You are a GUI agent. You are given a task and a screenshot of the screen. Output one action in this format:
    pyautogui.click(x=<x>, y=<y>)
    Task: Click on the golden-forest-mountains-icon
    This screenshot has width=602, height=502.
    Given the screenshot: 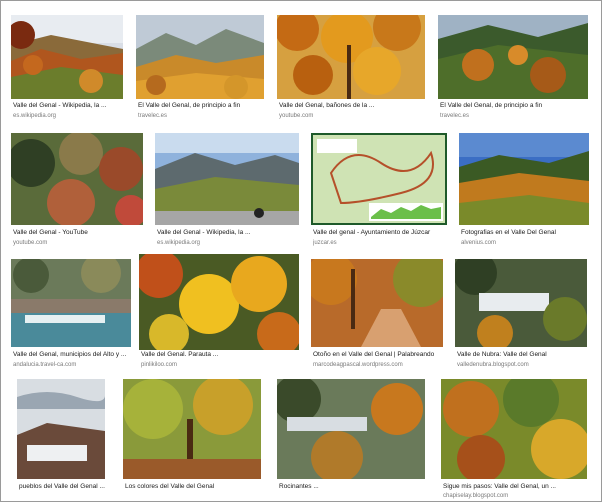 What is the action you would take?
    pyautogui.click(x=200, y=57)
    